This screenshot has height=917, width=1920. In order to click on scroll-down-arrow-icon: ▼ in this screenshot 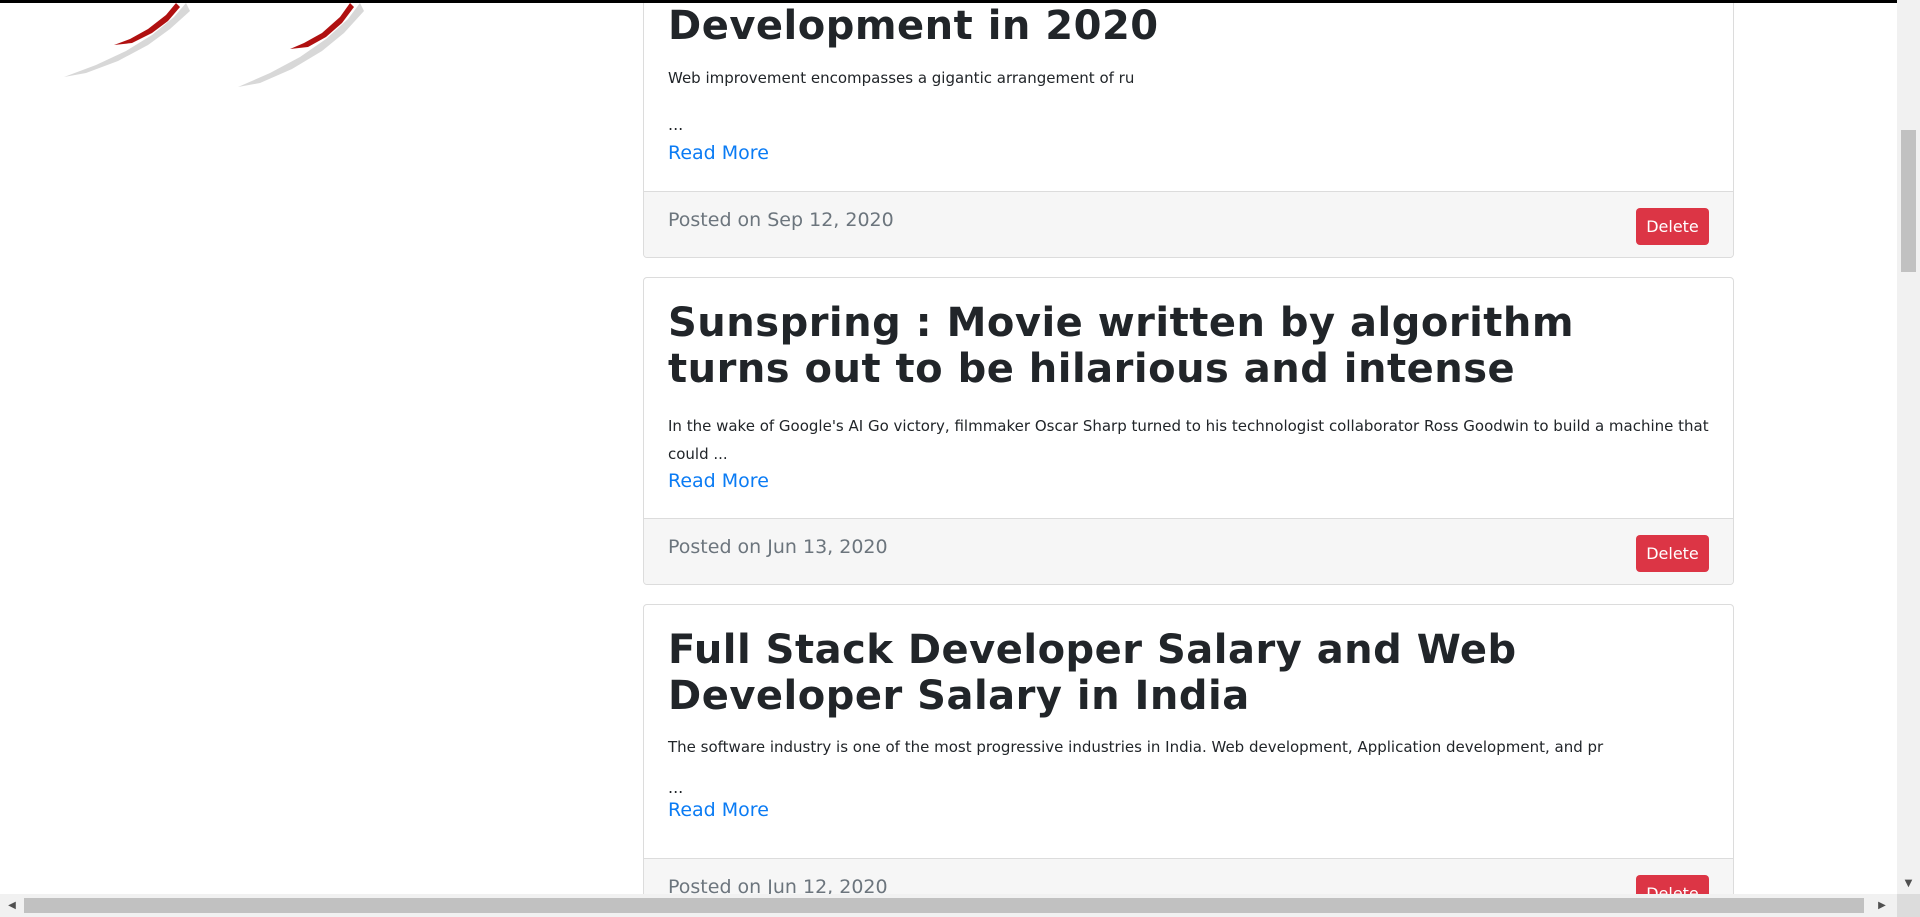, I will do `click(1908, 884)`.